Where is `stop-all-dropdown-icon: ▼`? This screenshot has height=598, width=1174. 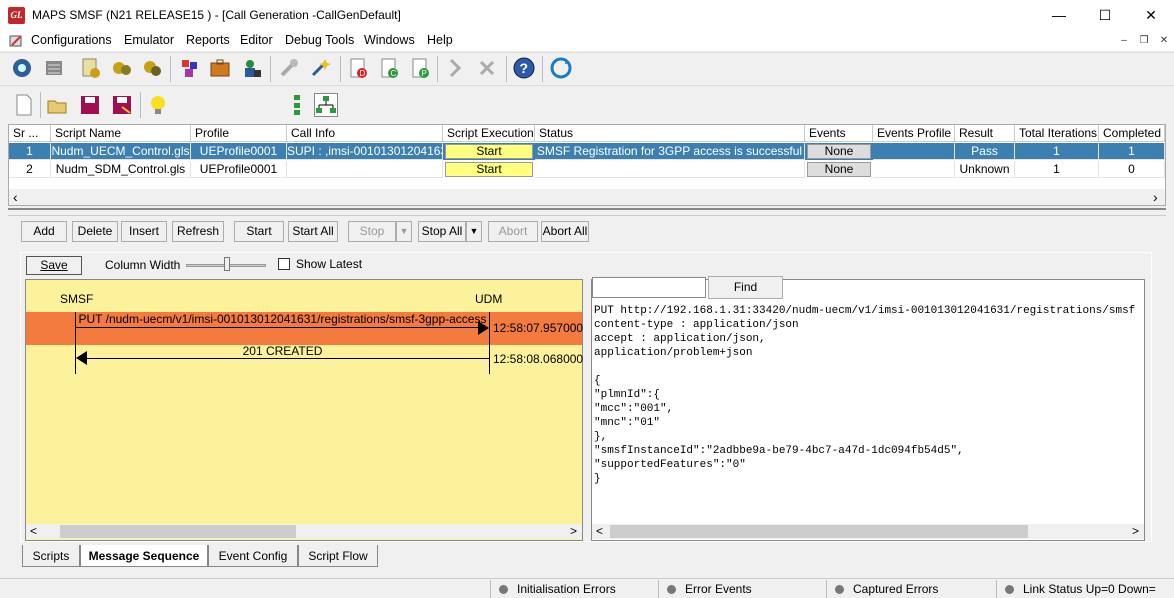
stop-all-dropdown-icon: ▼ is located at coordinates (474, 231).